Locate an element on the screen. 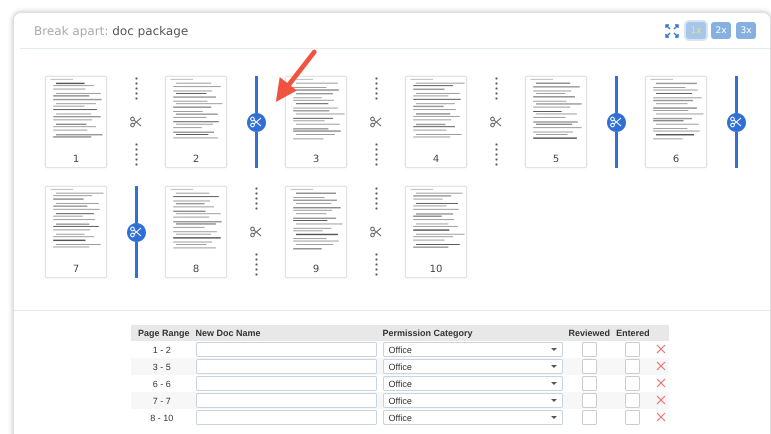  column-header: Reviewed is located at coordinates (590, 333).